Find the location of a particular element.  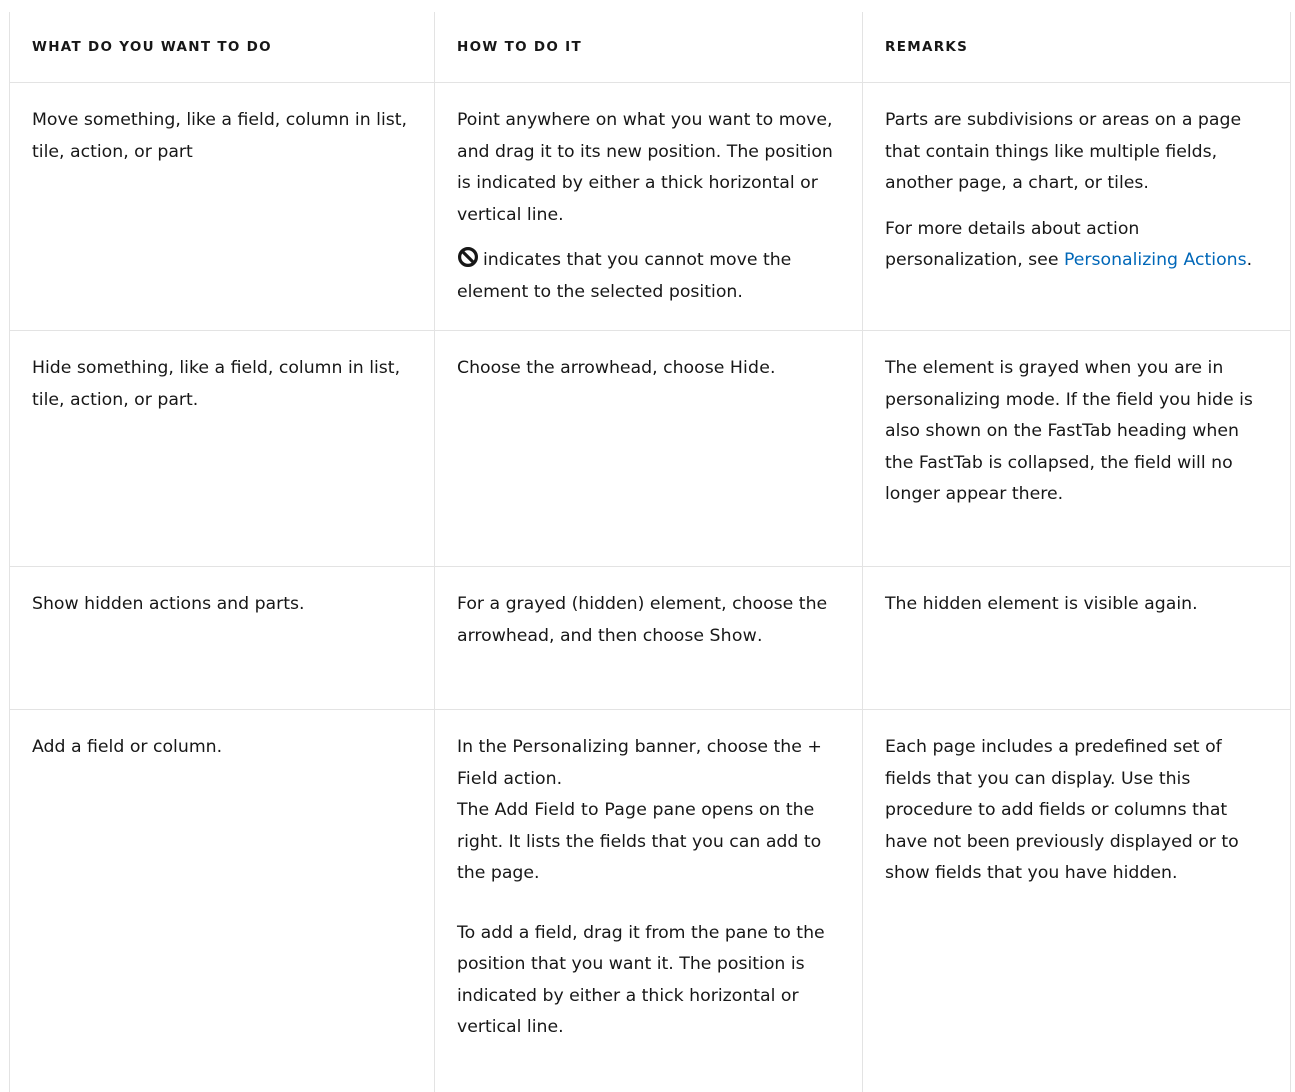

cell-what: Add a field or column. is located at coordinates (222, 901).